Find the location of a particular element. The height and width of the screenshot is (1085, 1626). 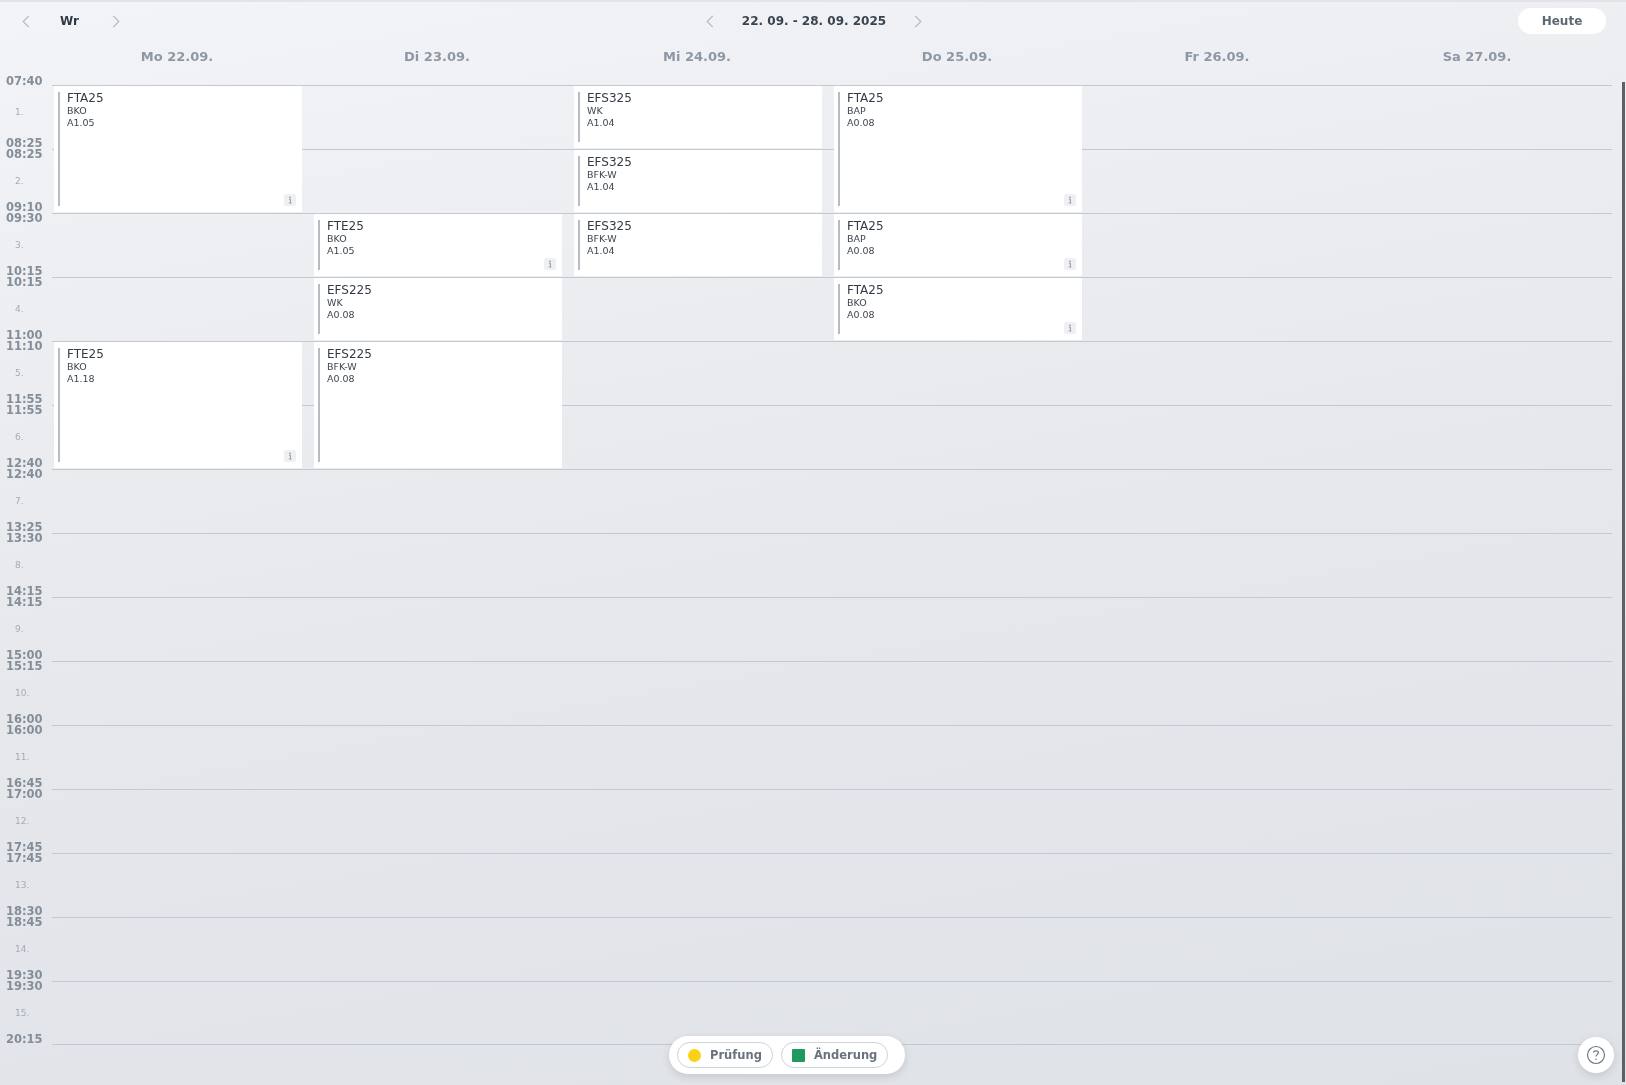

period-number: 2. is located at coordinates (19, 181).